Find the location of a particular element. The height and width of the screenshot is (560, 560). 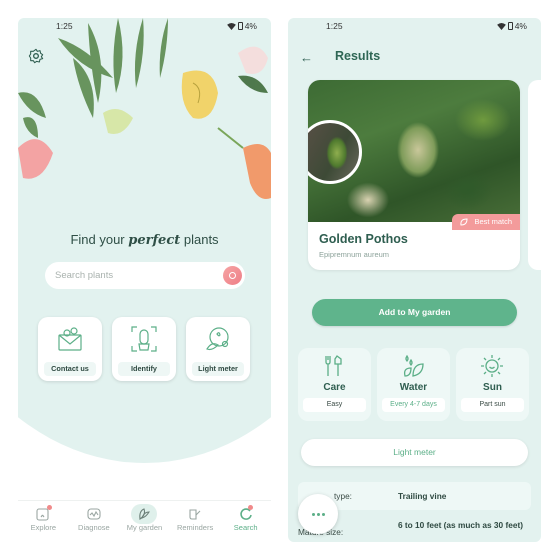

contact-us-tile: Contact us is located at coordinates (70, 349).